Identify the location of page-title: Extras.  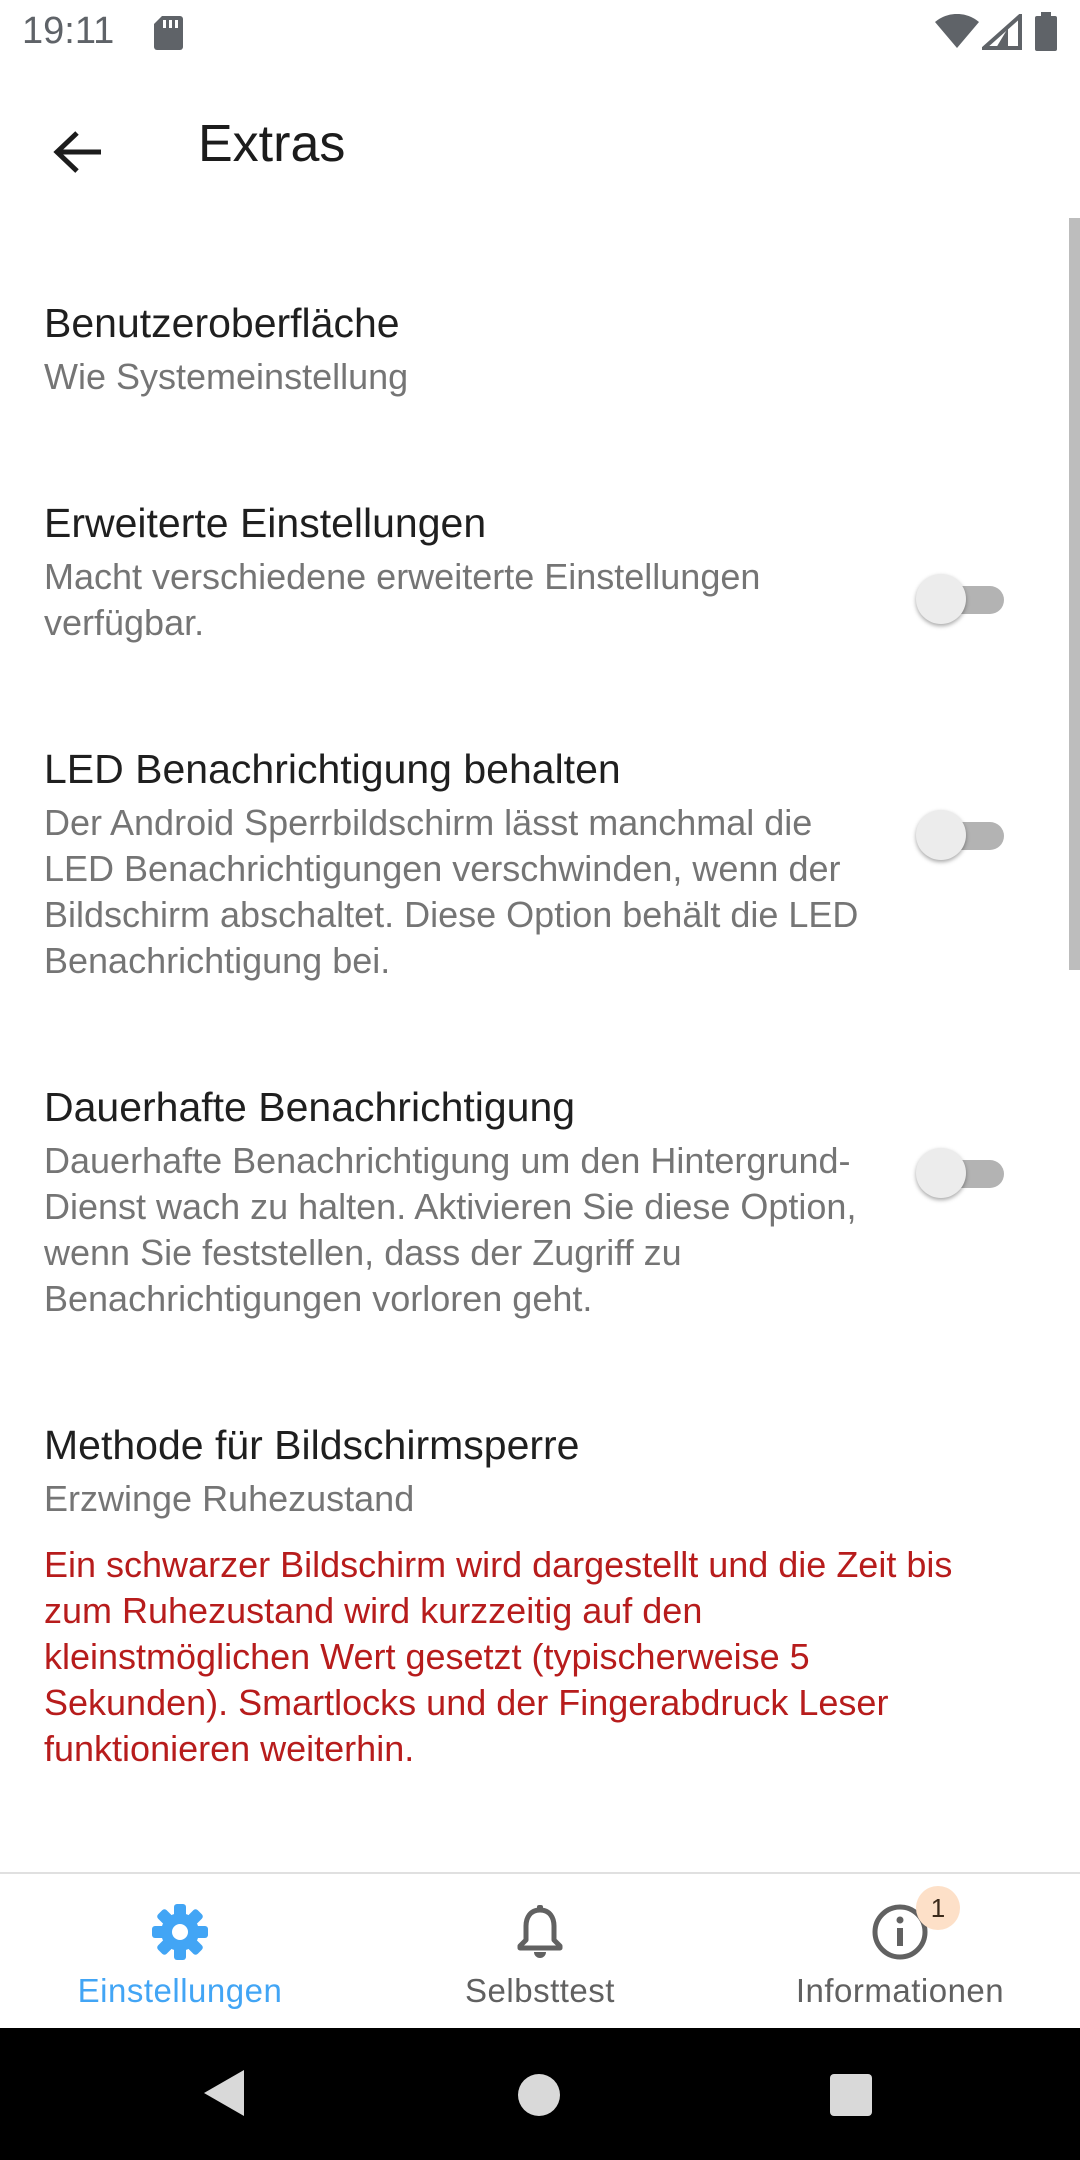
(272, 144).